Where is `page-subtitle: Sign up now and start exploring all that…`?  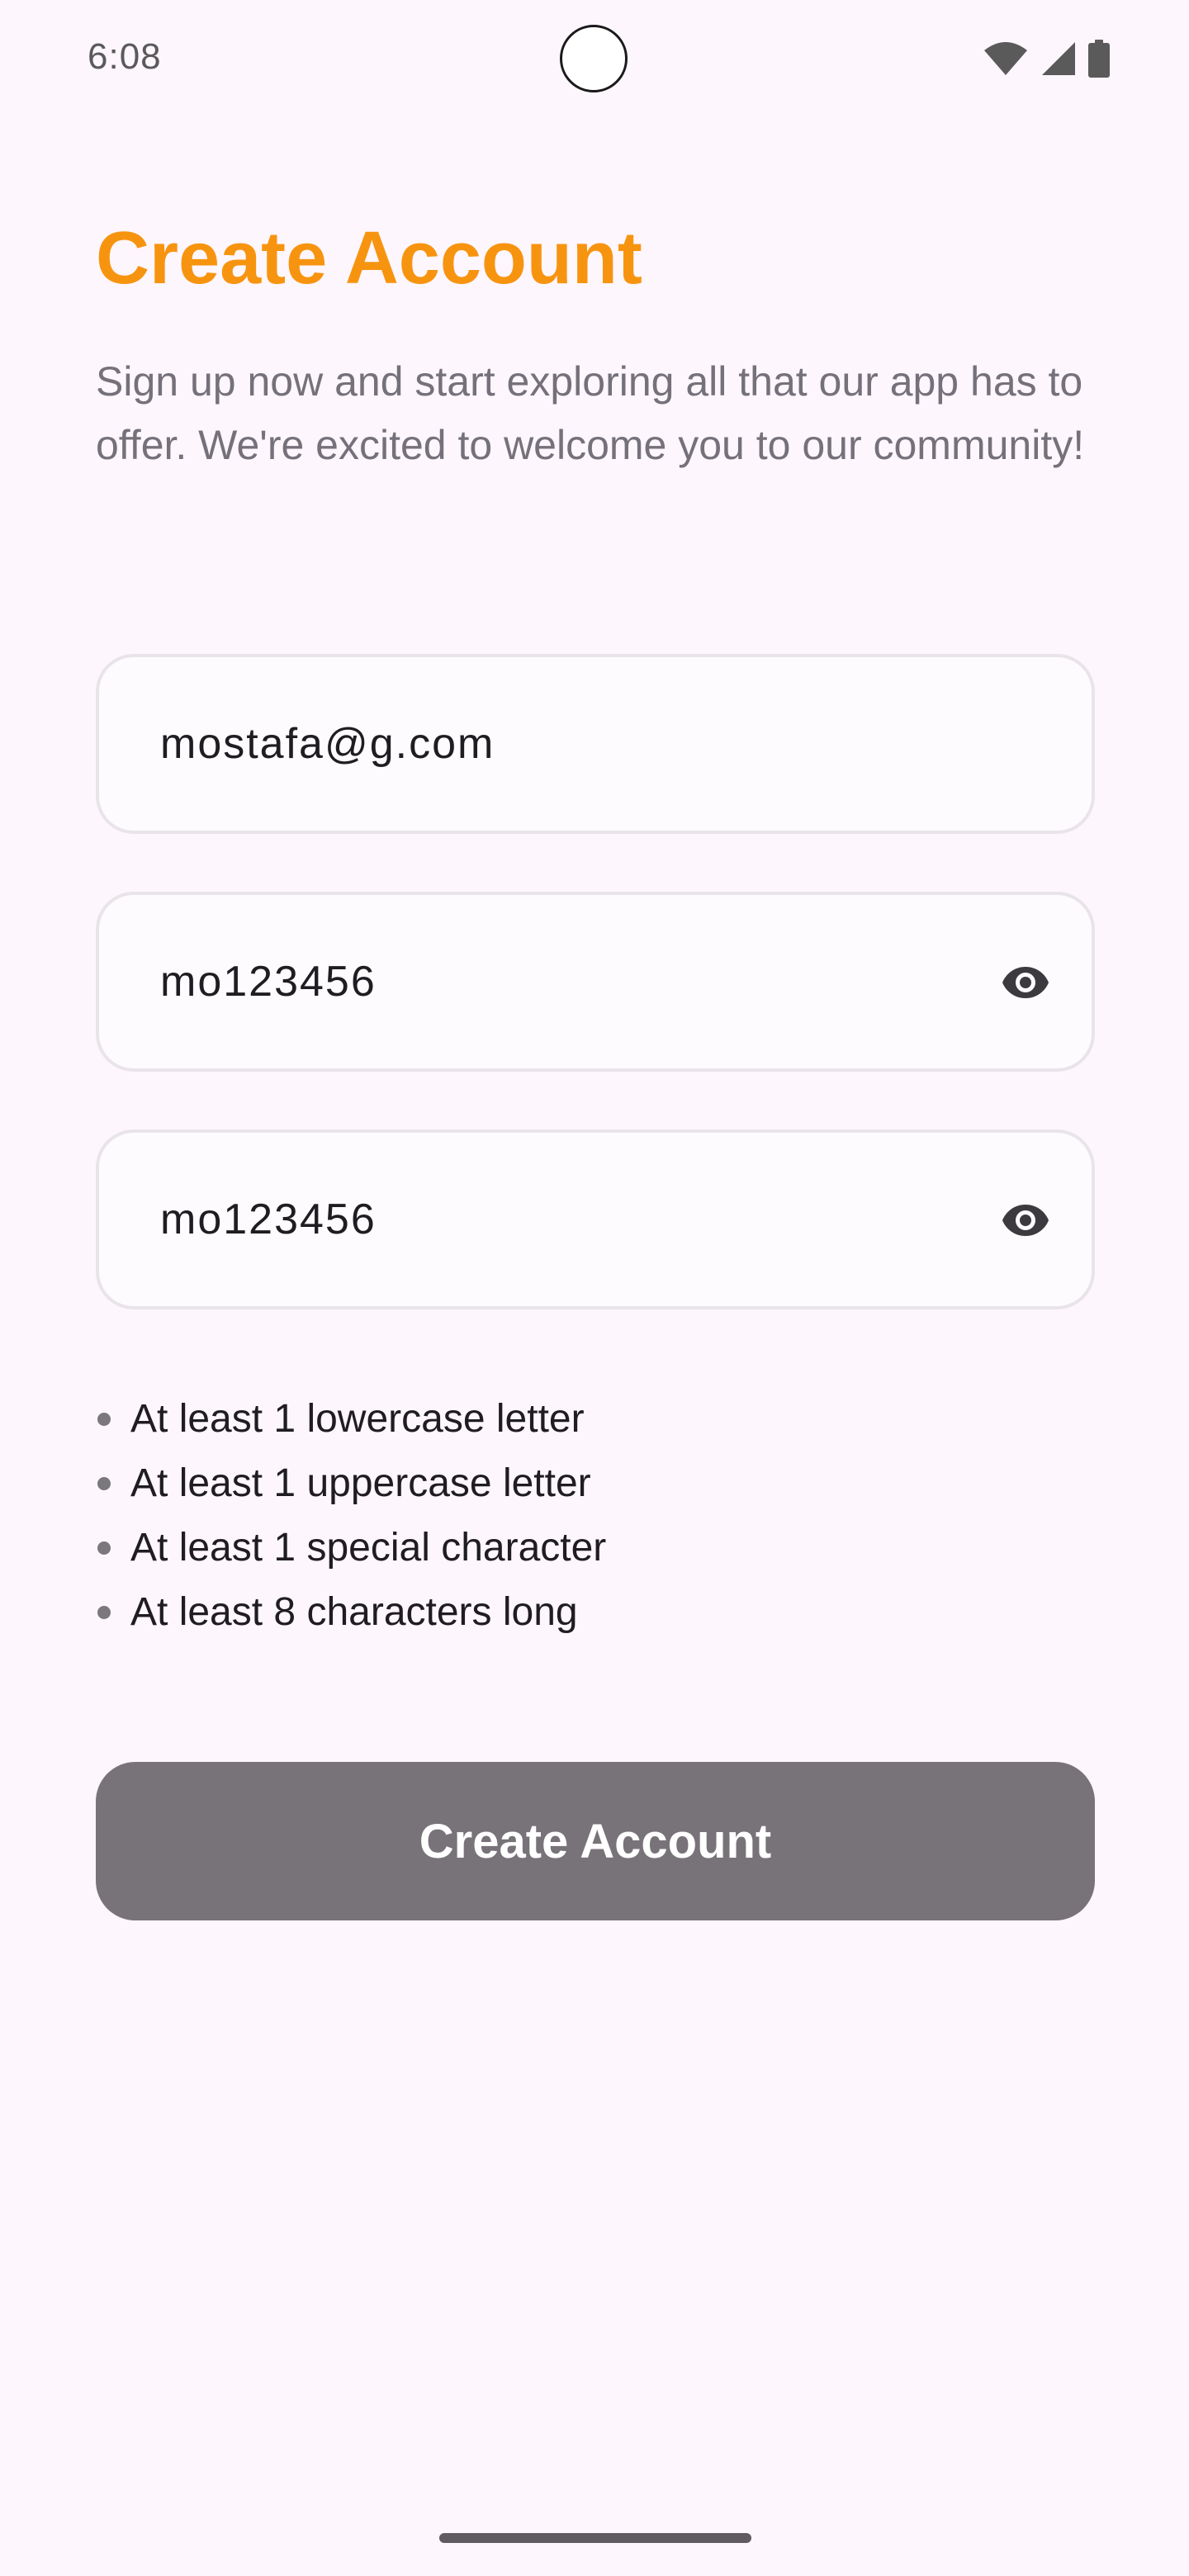 page-subtitle: Sign up now and start exploring all that… is located at coordinates (590, 413).